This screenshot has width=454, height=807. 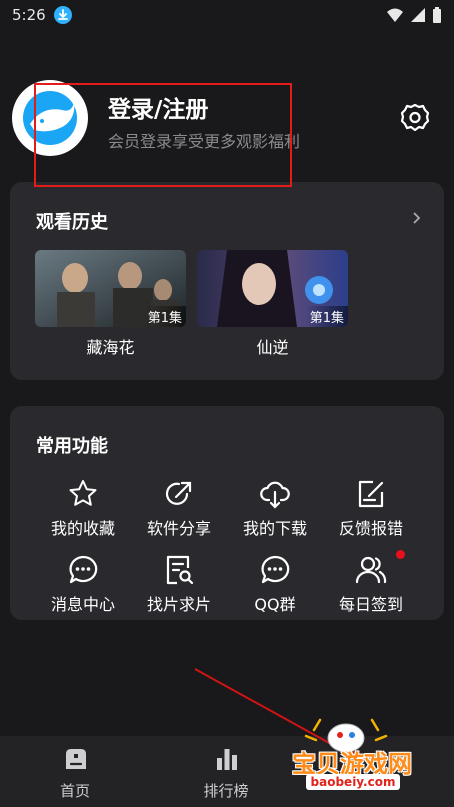 What do you see at coordinates (74, 791) in the screenshot?
I see `tab-label: 首页` at bounding box center [74, 791].